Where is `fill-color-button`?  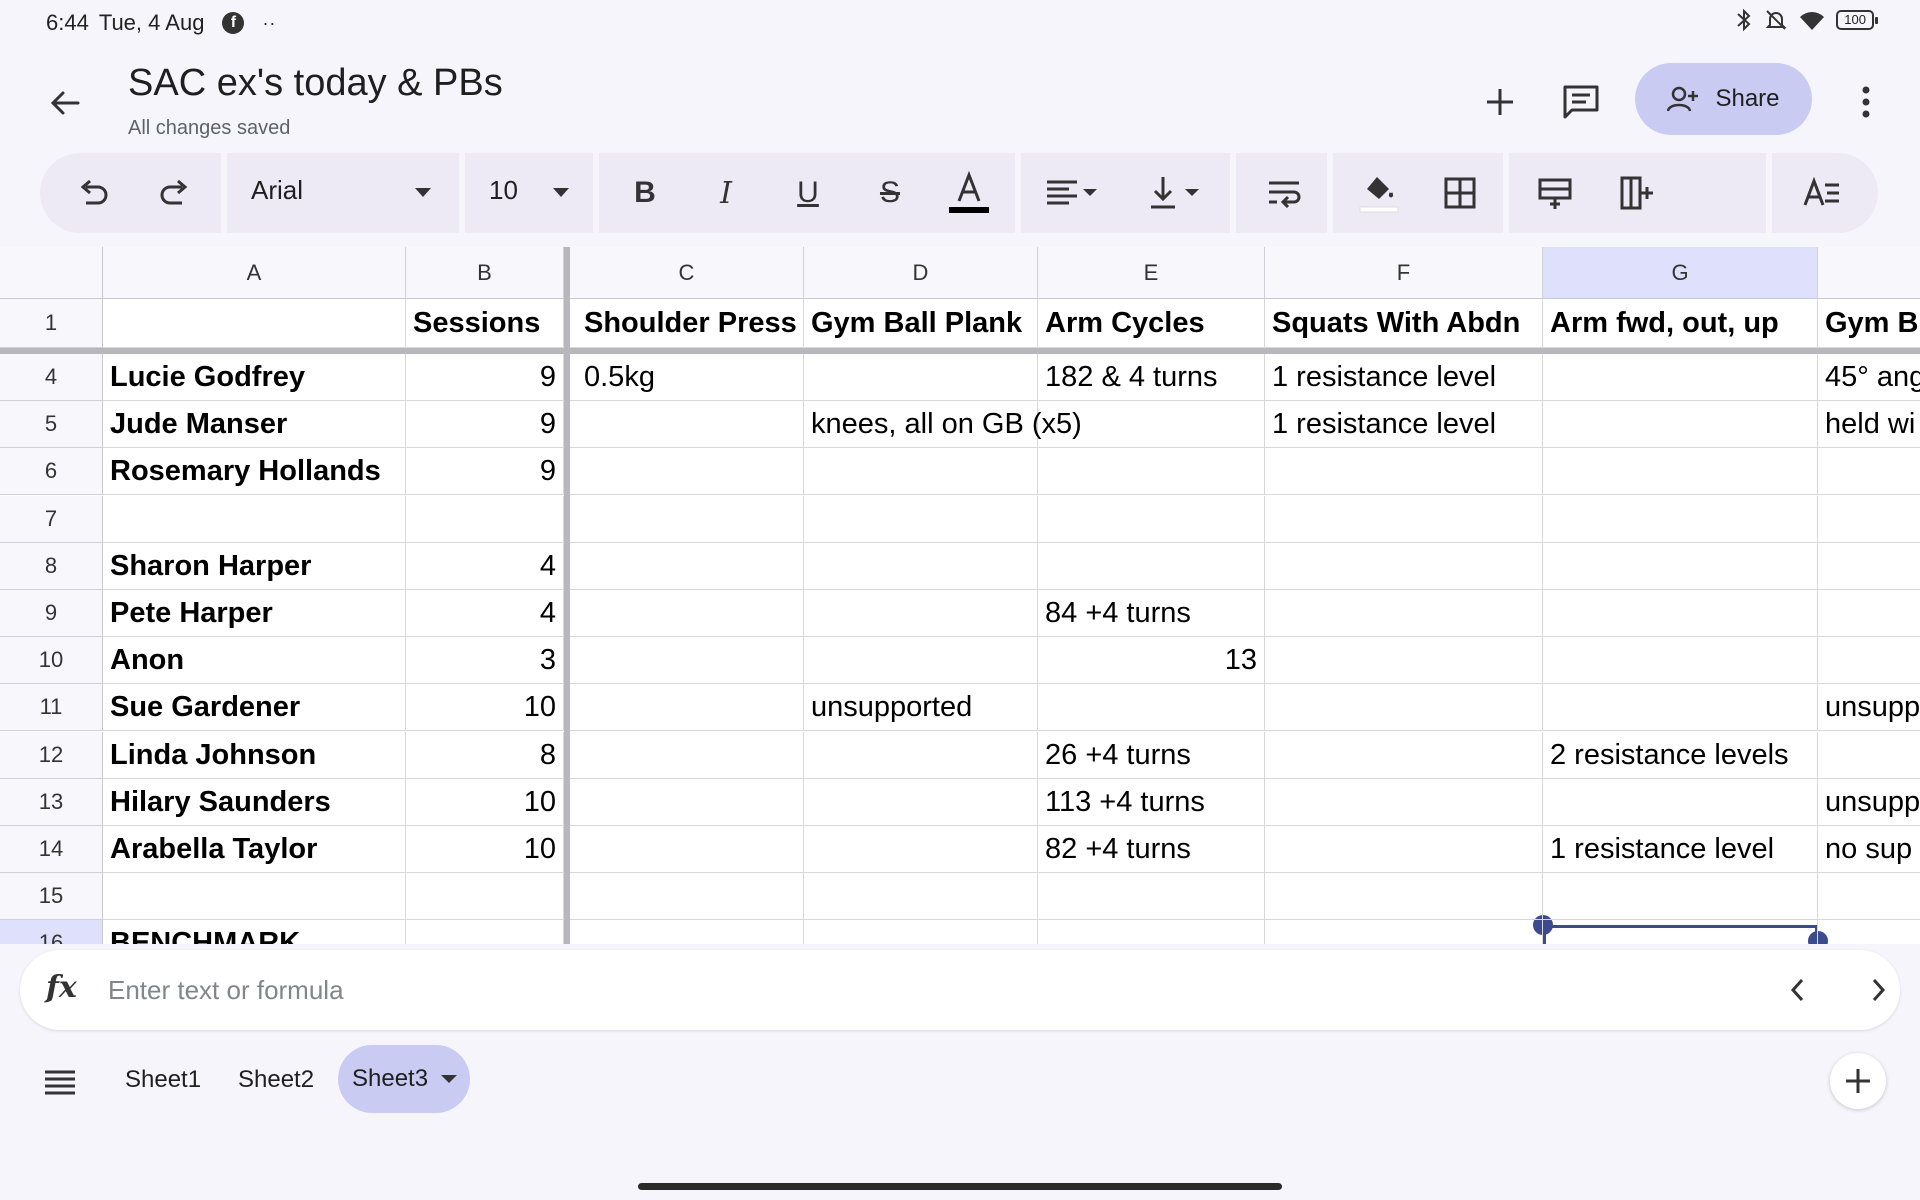 fill-color-button is located at coordinates (1379, 193).